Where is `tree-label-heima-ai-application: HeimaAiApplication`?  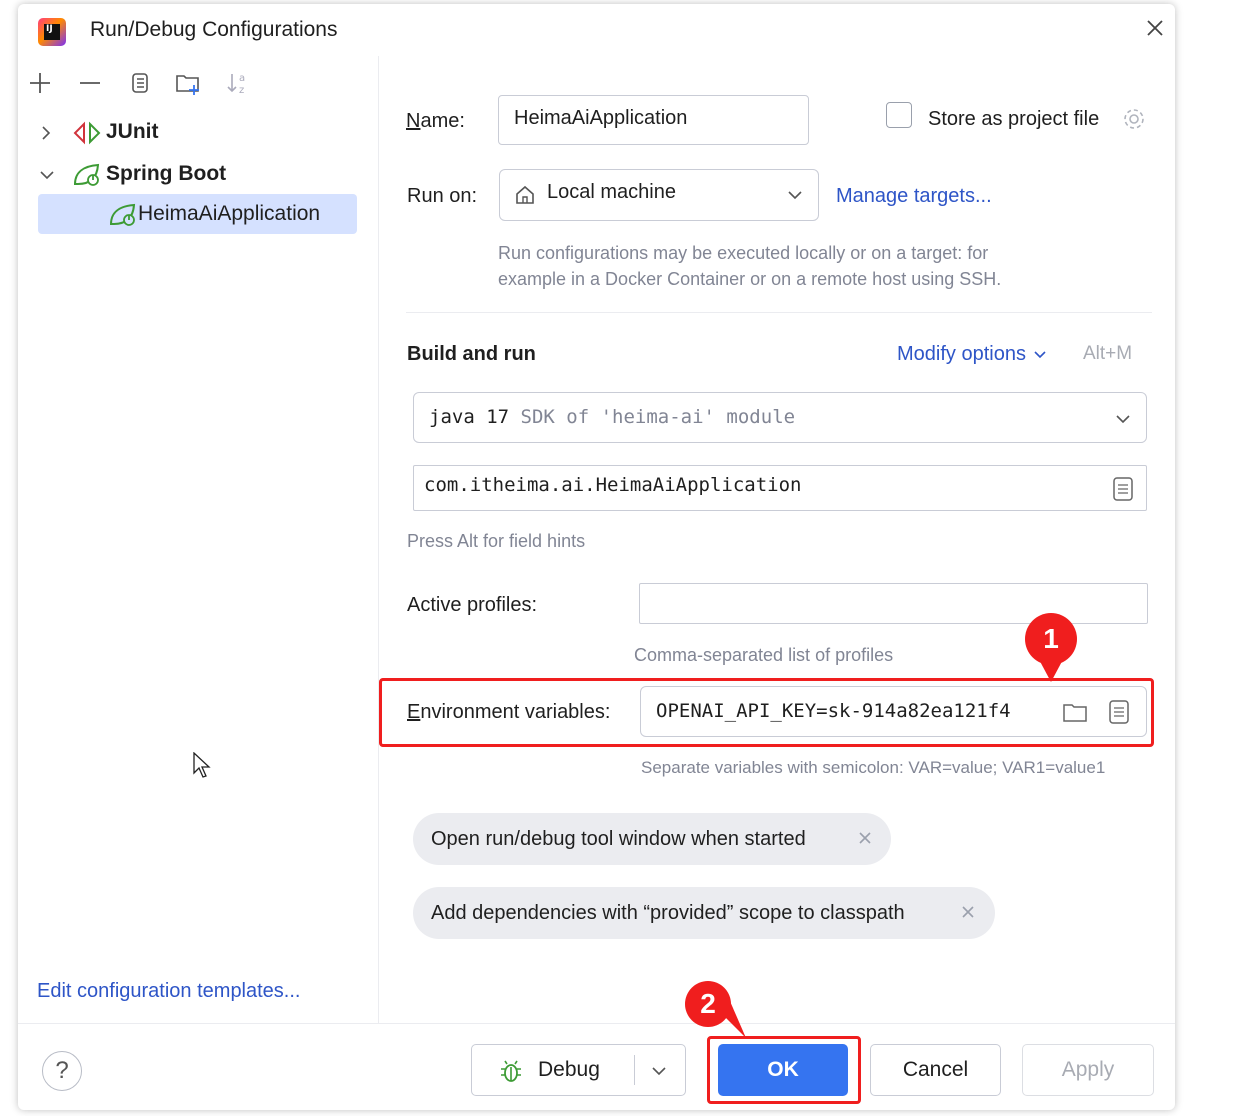 tree-label-heima-ai-application: HeimaAiApplication is located at coordinates (229, 213).